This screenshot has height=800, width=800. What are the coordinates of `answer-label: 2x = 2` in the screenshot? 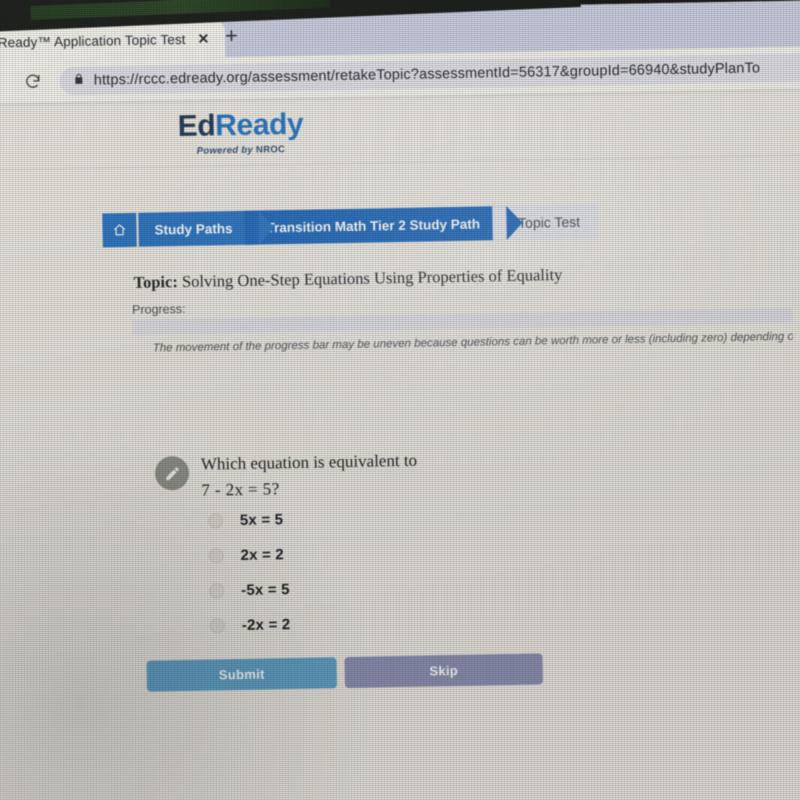 It's located at (262, 555).